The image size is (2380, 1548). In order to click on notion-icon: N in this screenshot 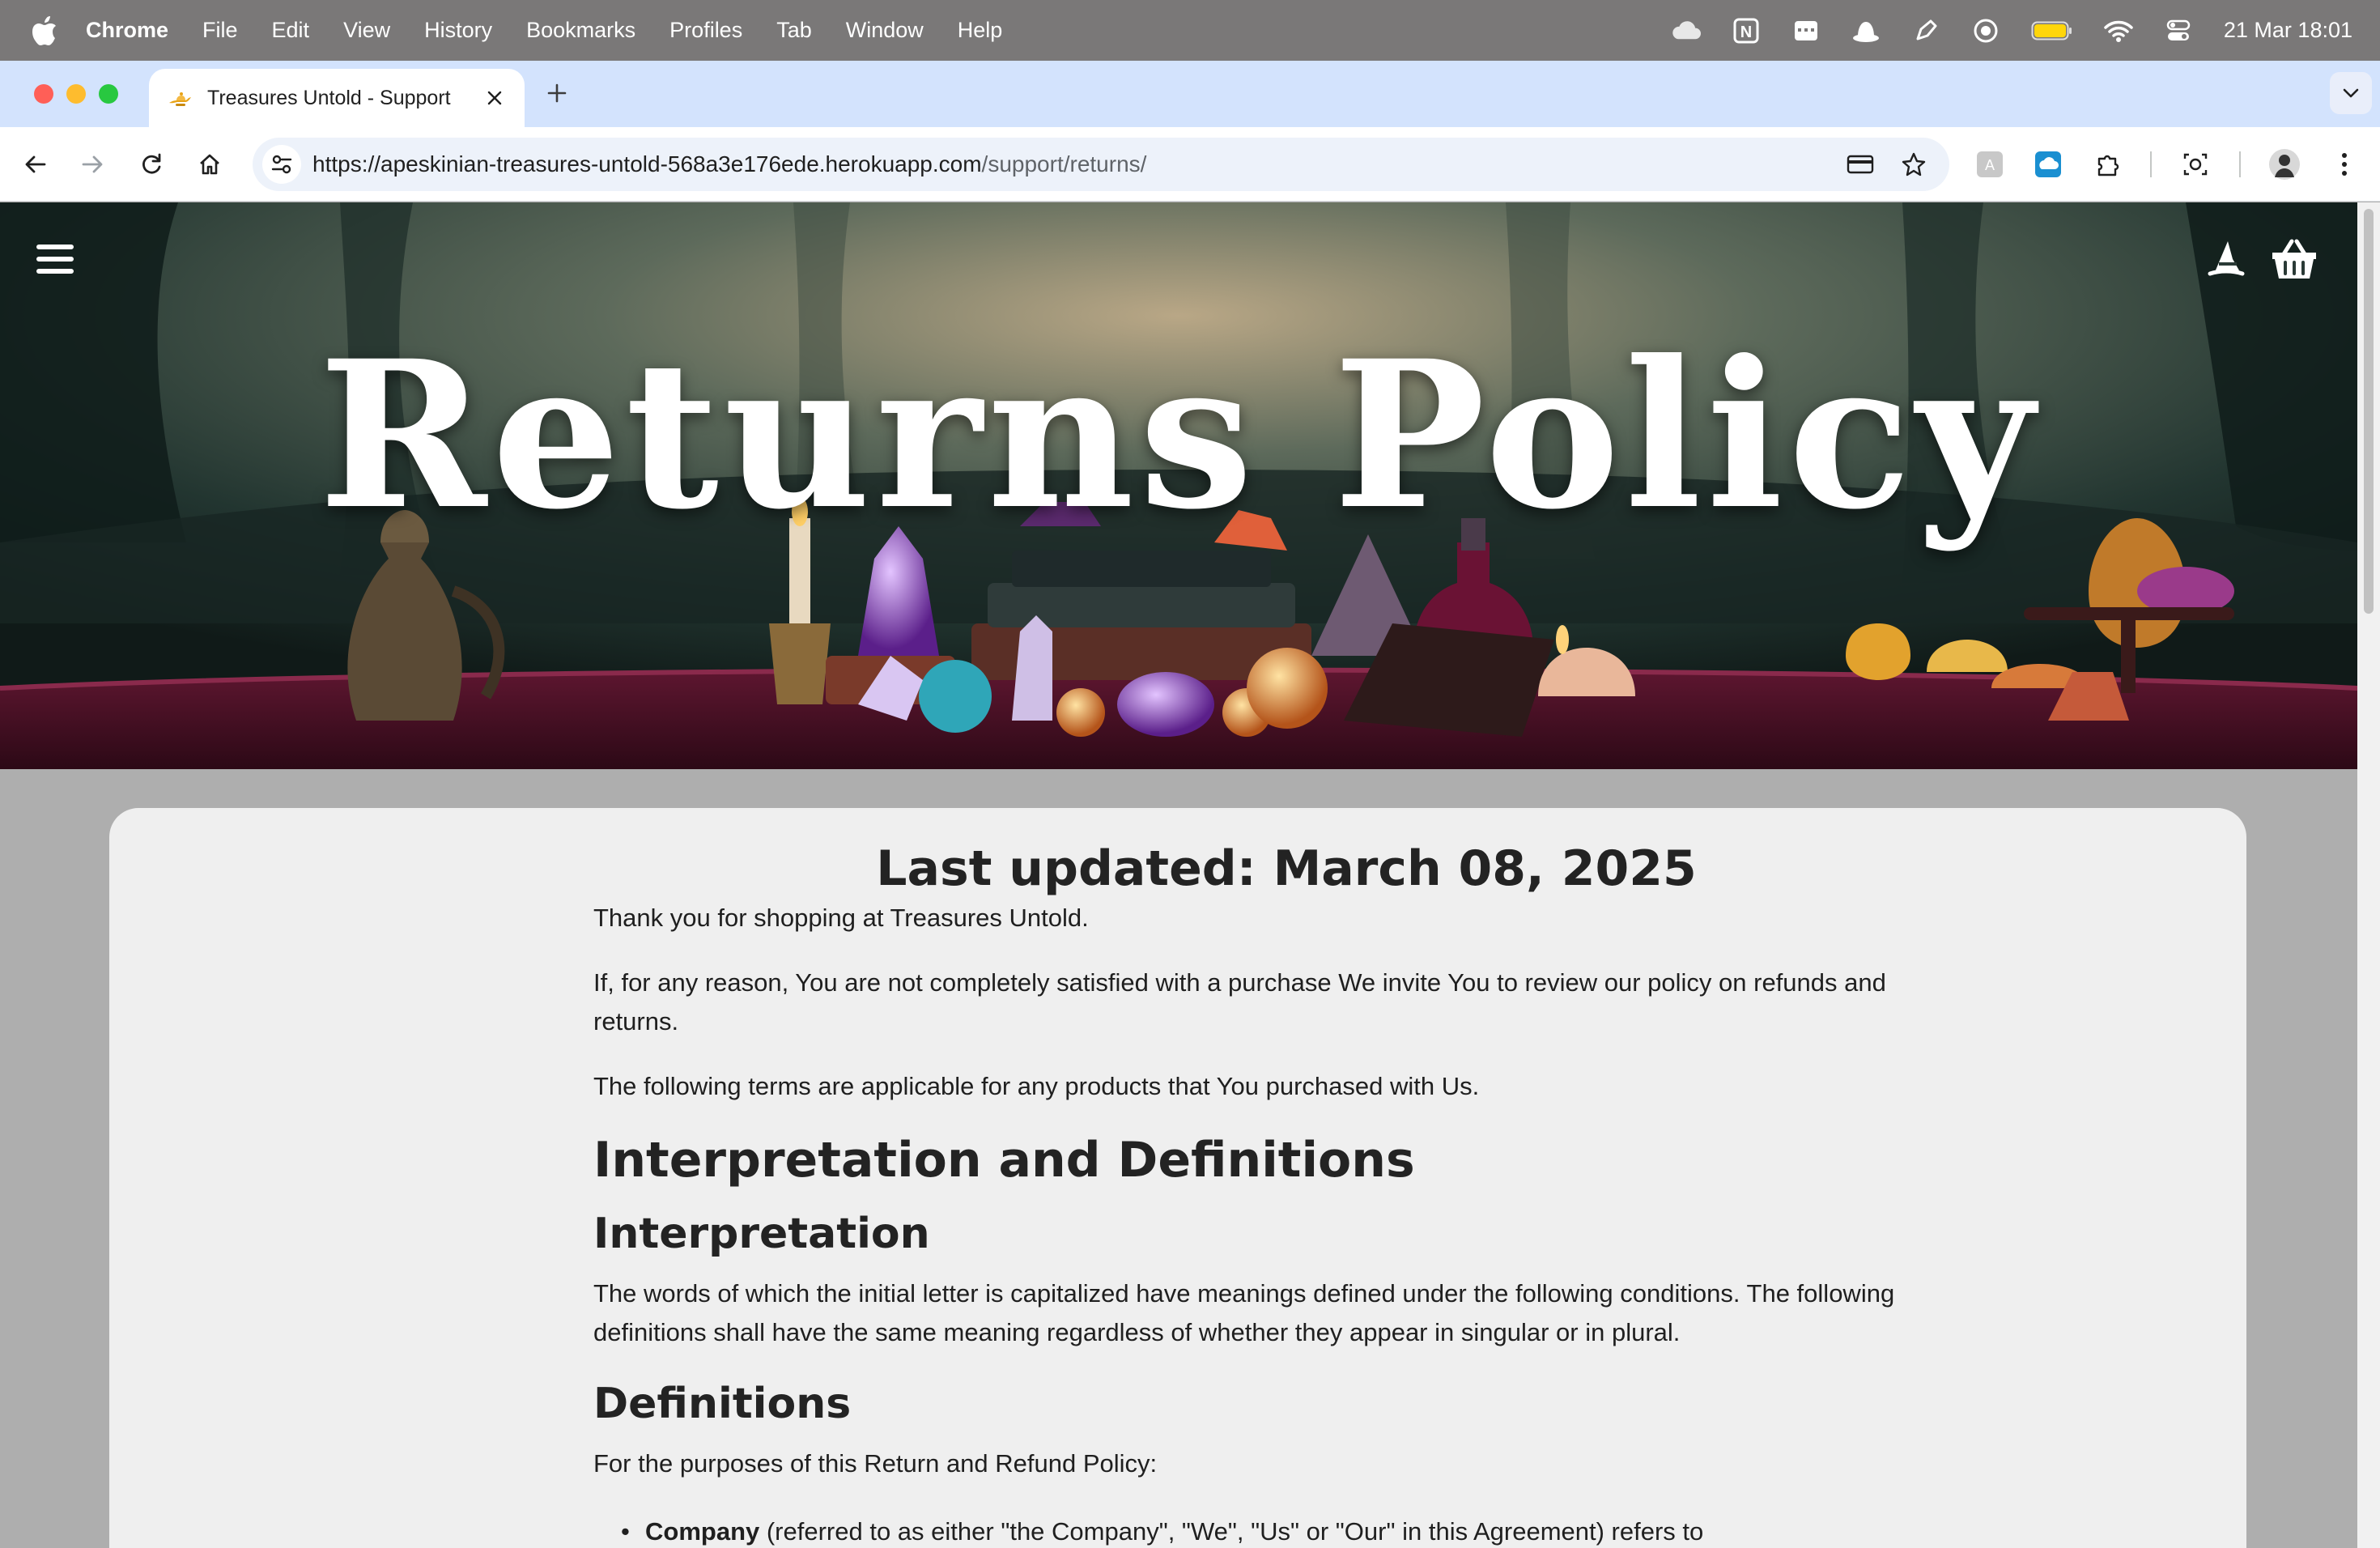, I will do `click(1746, 31)`.